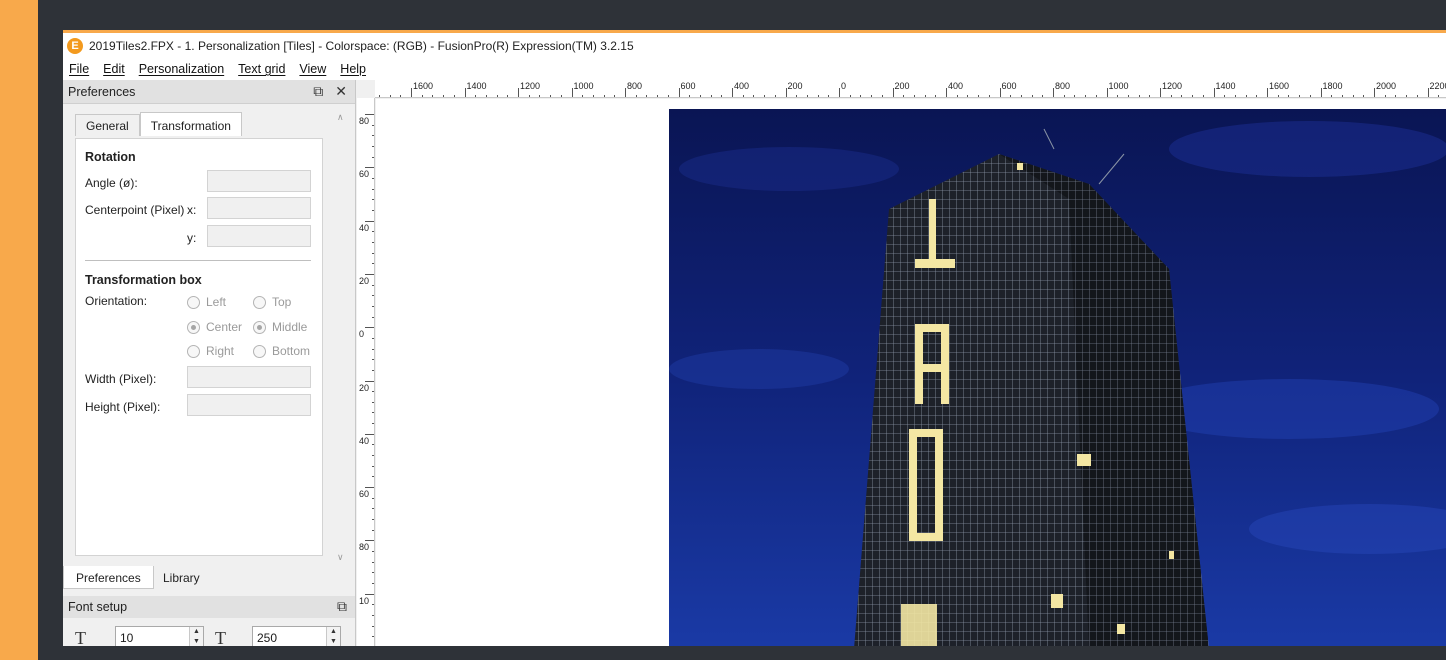 This screenshot has height=660, width=1446. What do you see at coordinates (259, 181) in the screenshot?
I see `angle-field` at bounding box center [259, 181].